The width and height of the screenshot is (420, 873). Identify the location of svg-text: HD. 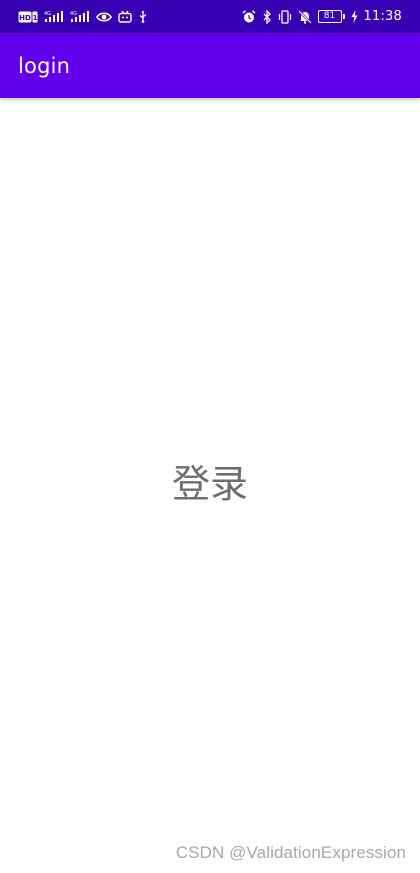
(25, 18).